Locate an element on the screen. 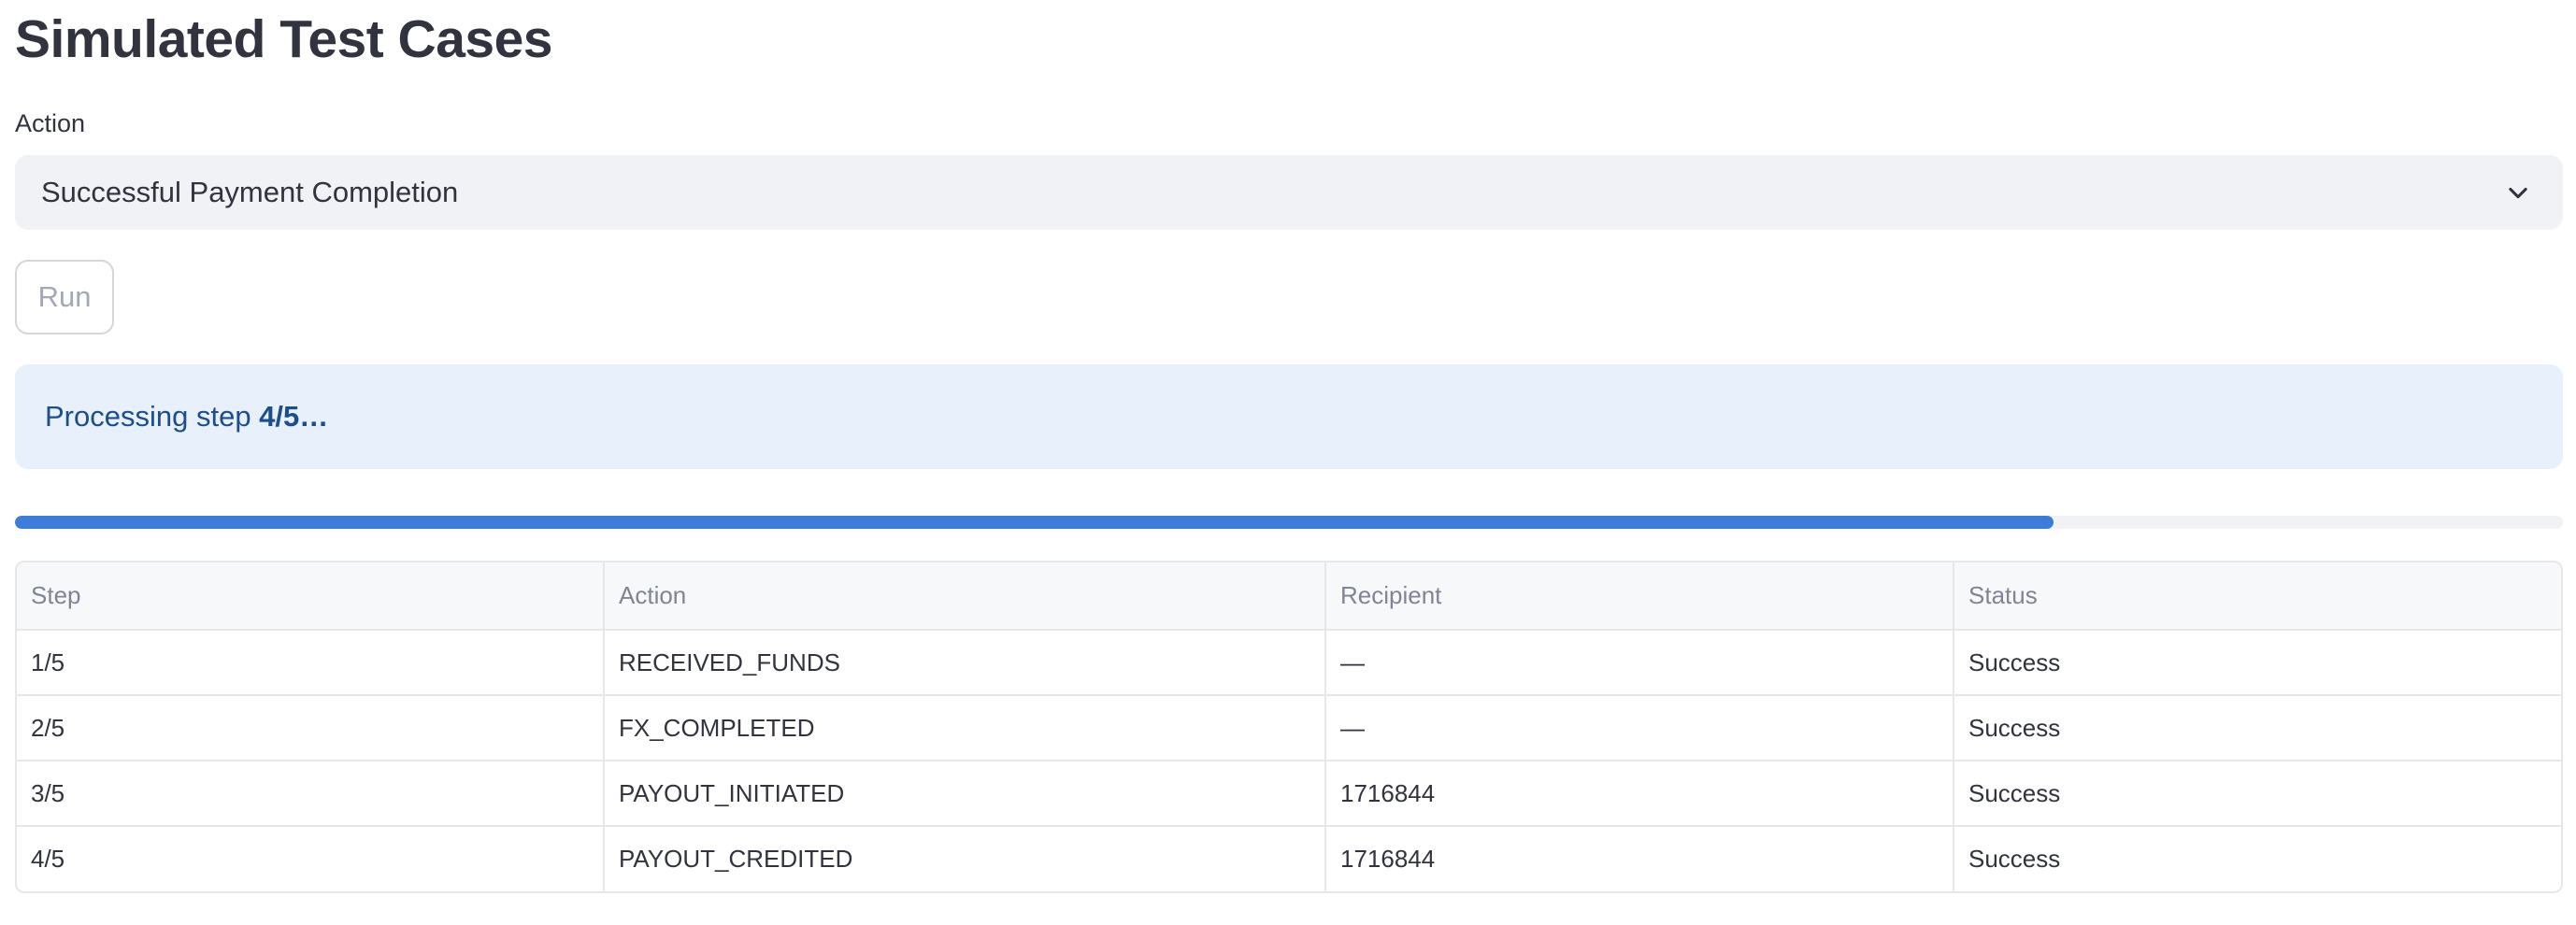 The width and height of the screenshot is (2576, 925). progress-bar is located at coordinates (1289, 522).